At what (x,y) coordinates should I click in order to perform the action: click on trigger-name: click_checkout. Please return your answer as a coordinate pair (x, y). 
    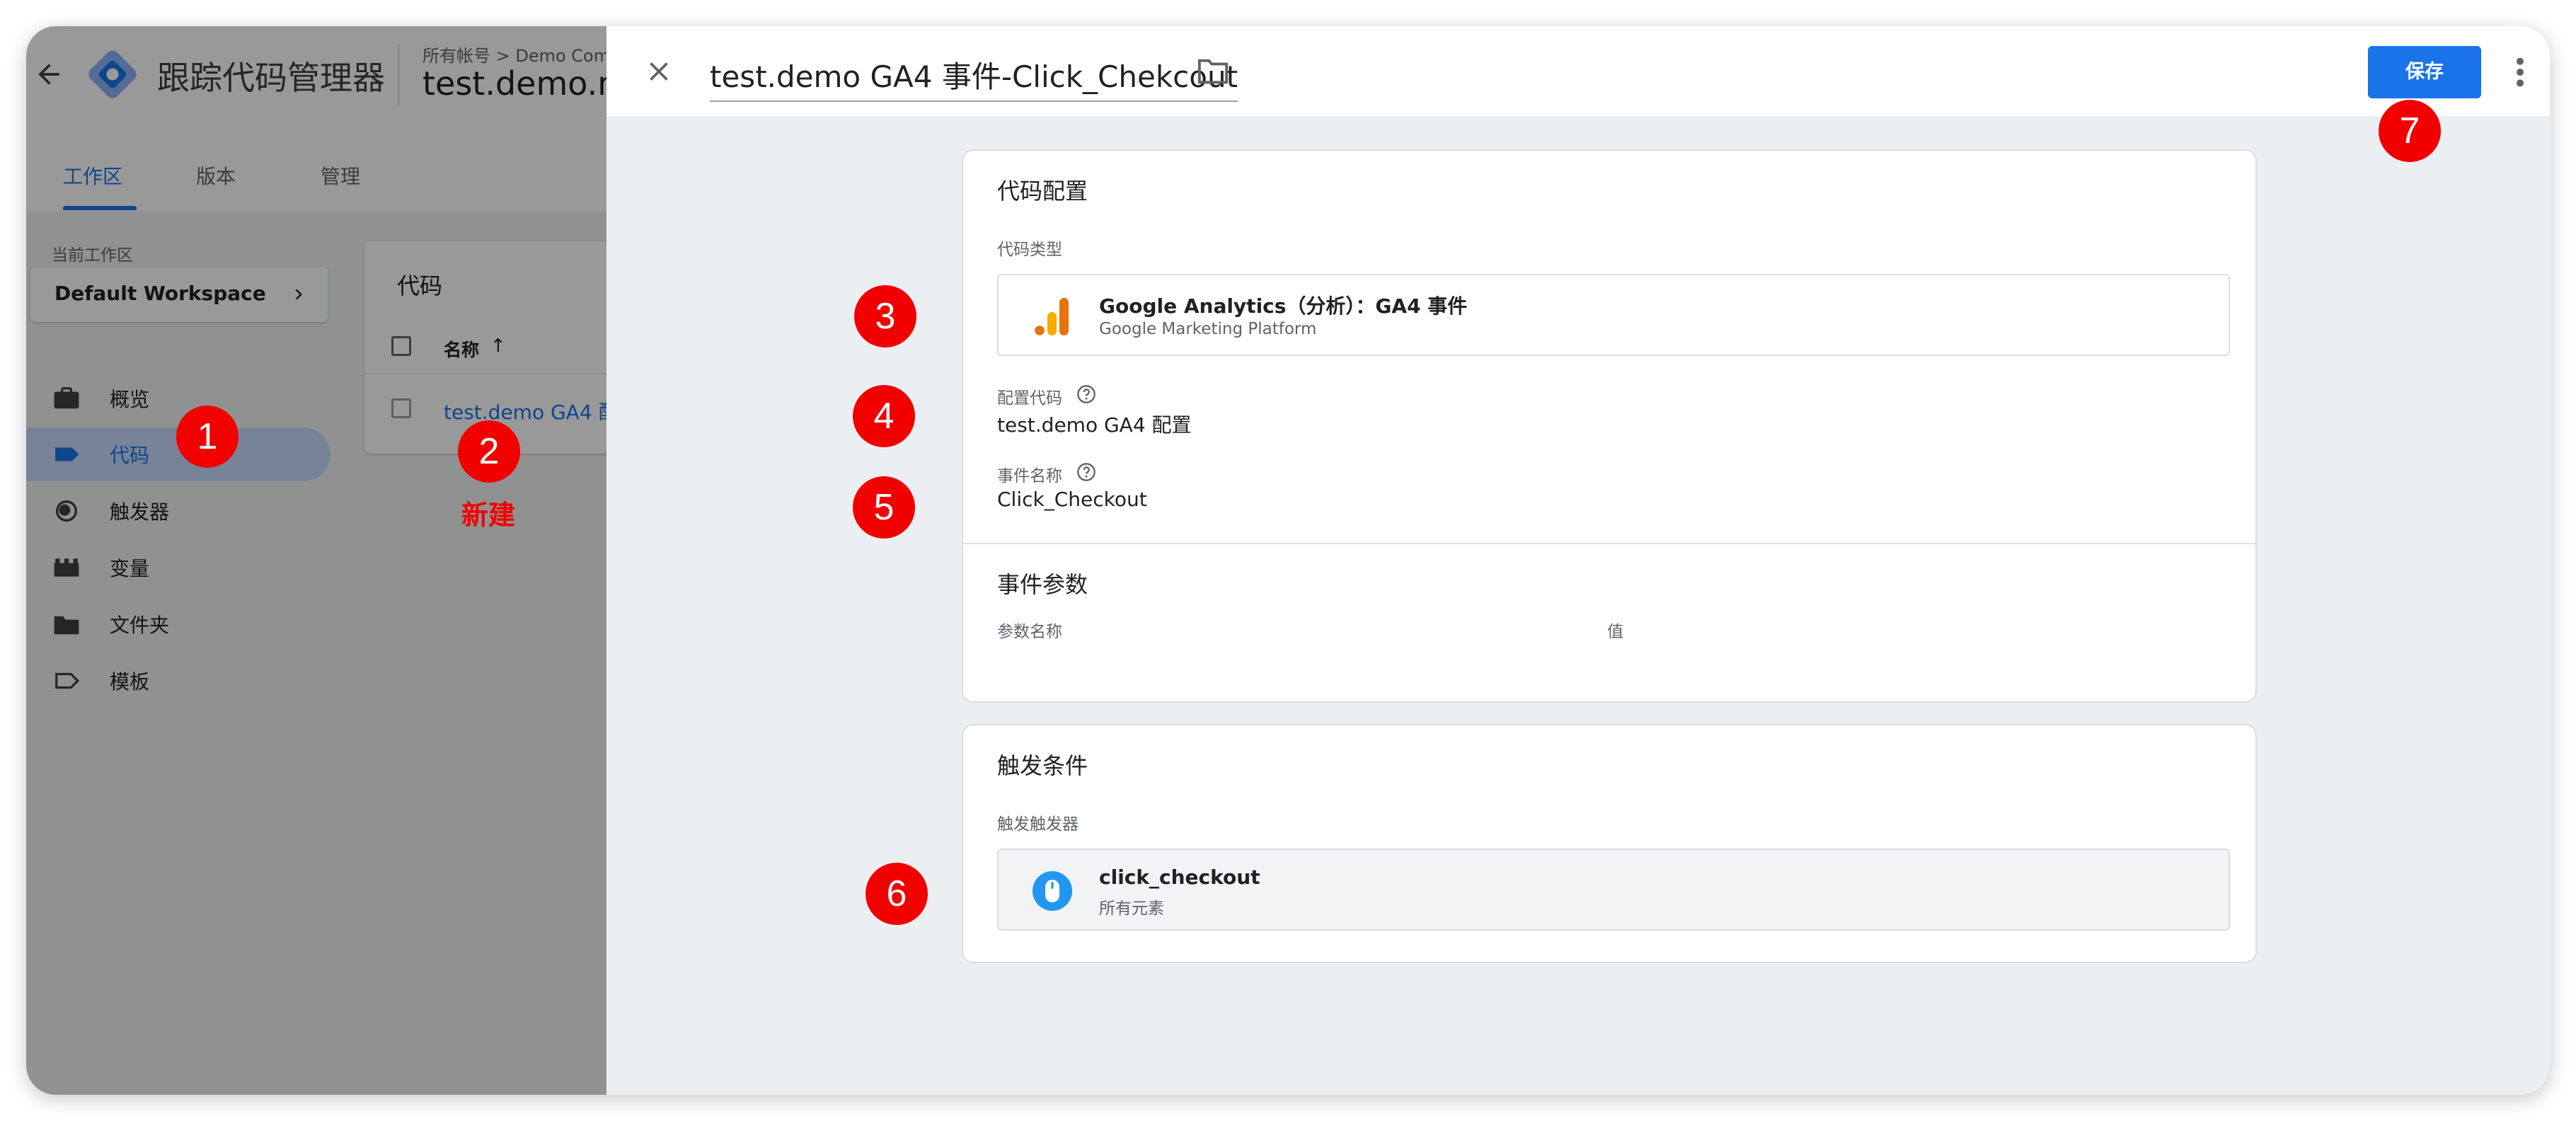
    Looking at the image, I should click on (1180, 877).